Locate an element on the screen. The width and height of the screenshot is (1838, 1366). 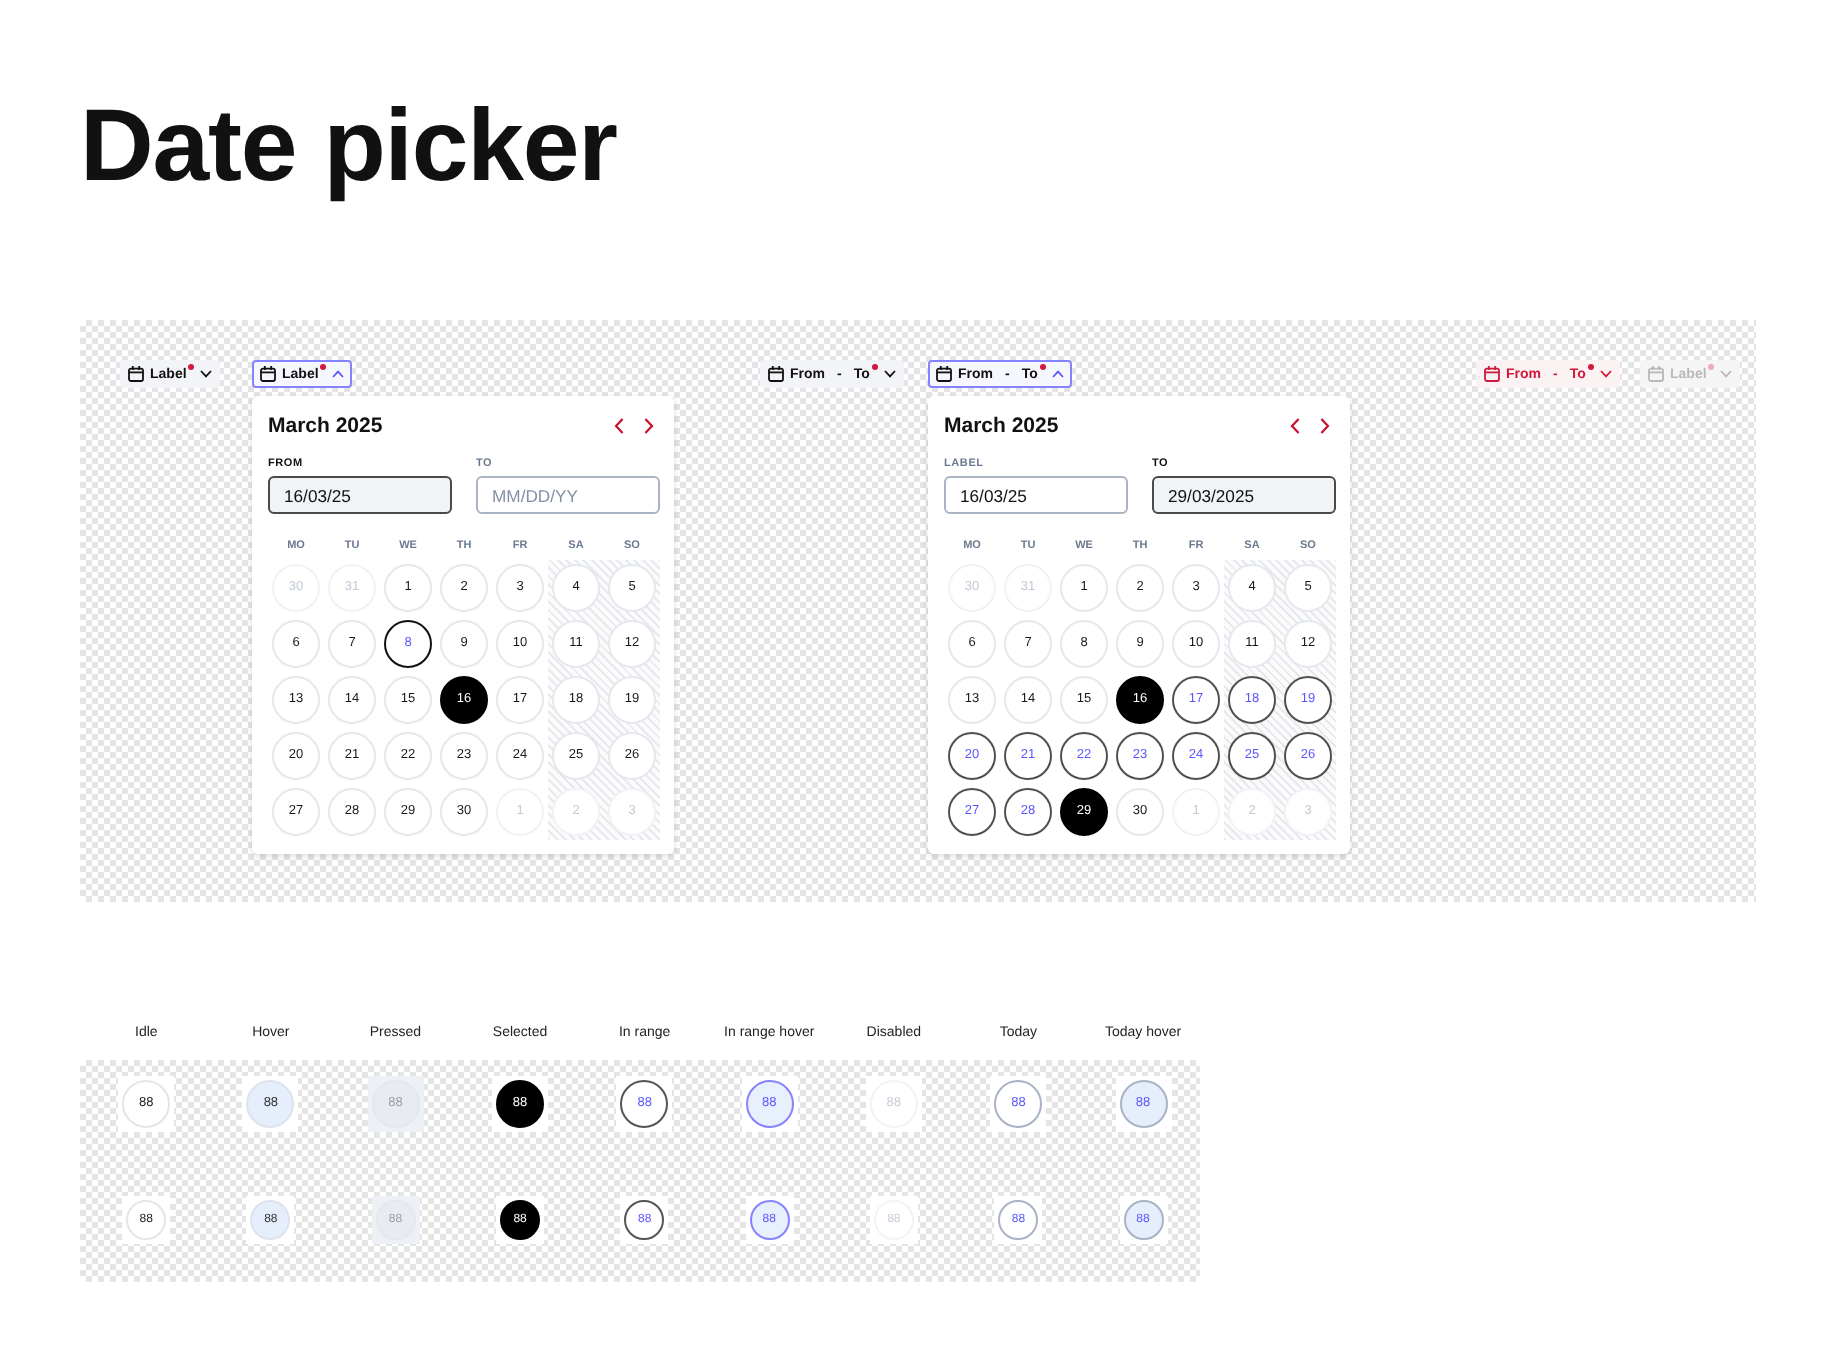
date-field: MM/DD/YY is located at coordinates (568, 495).